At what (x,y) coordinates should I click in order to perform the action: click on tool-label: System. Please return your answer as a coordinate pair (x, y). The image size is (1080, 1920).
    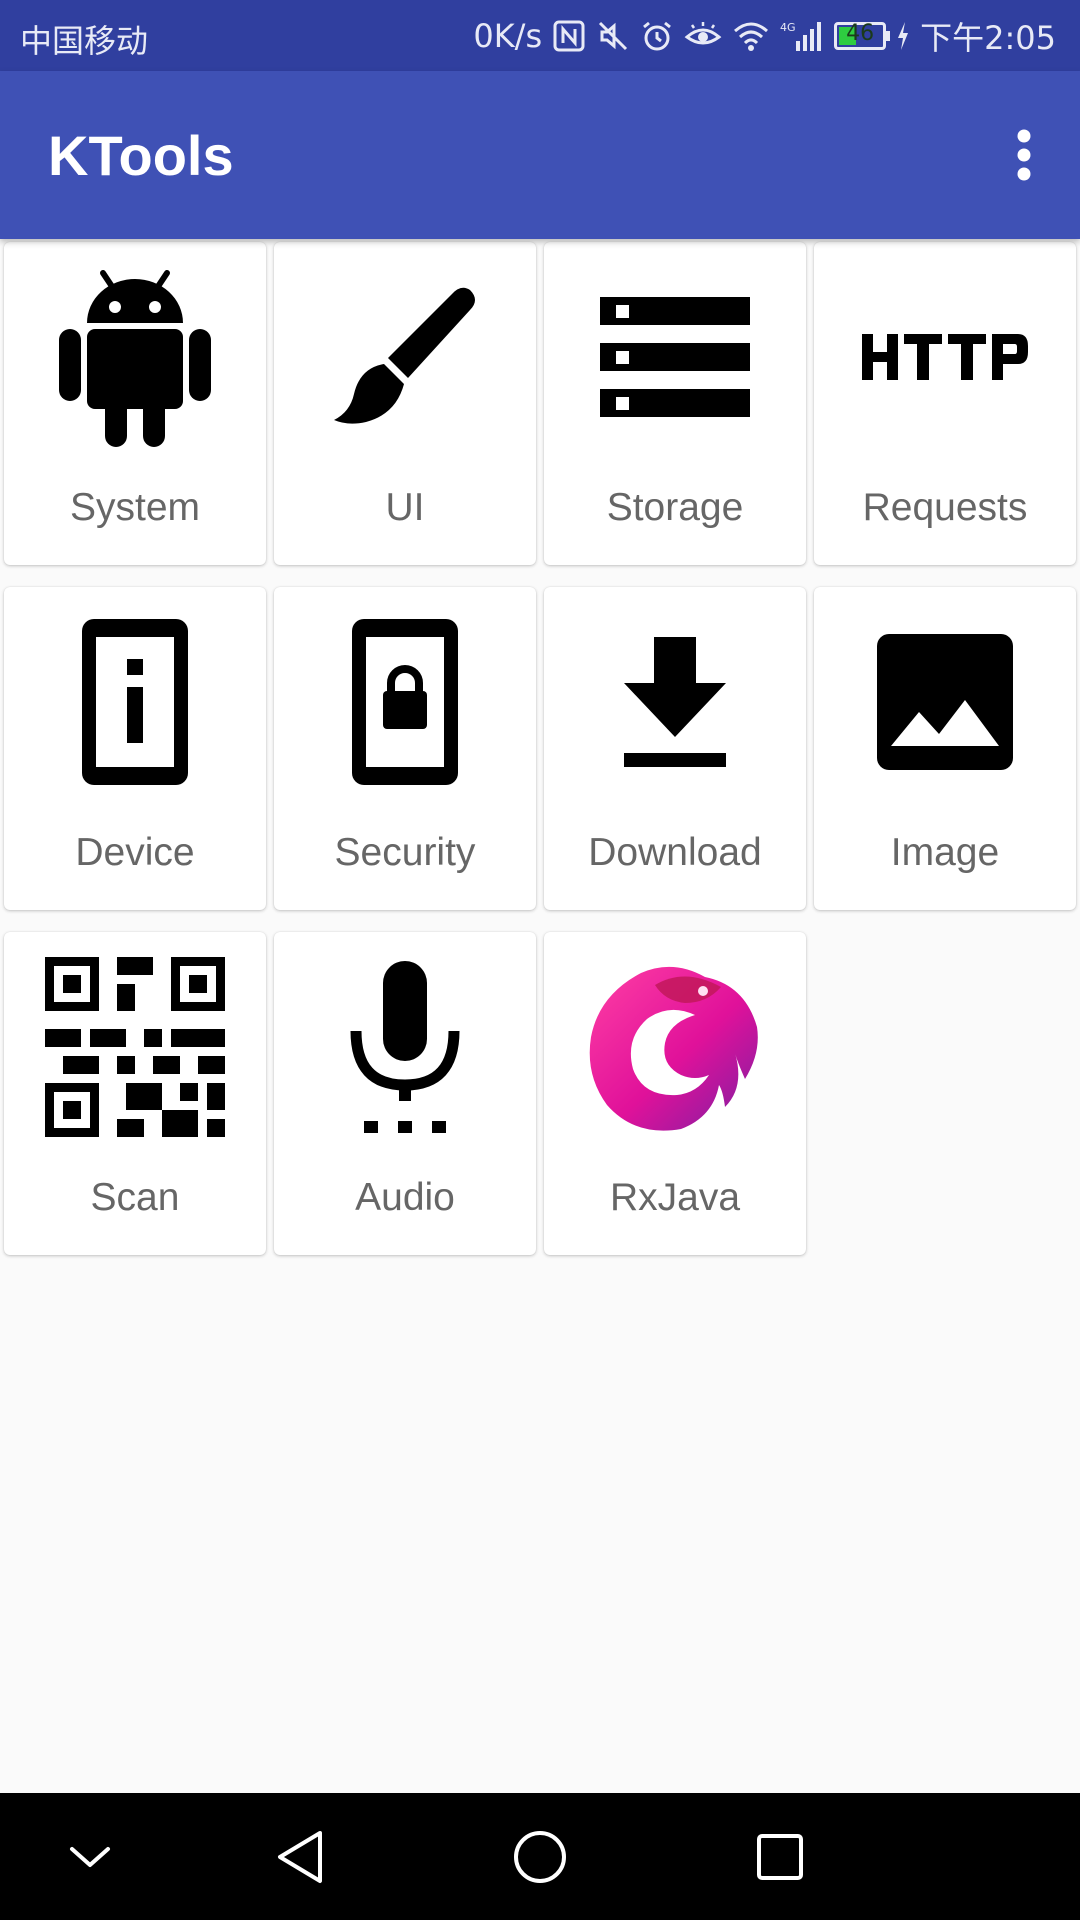
    Looking at the image, I should click on (135, 507).